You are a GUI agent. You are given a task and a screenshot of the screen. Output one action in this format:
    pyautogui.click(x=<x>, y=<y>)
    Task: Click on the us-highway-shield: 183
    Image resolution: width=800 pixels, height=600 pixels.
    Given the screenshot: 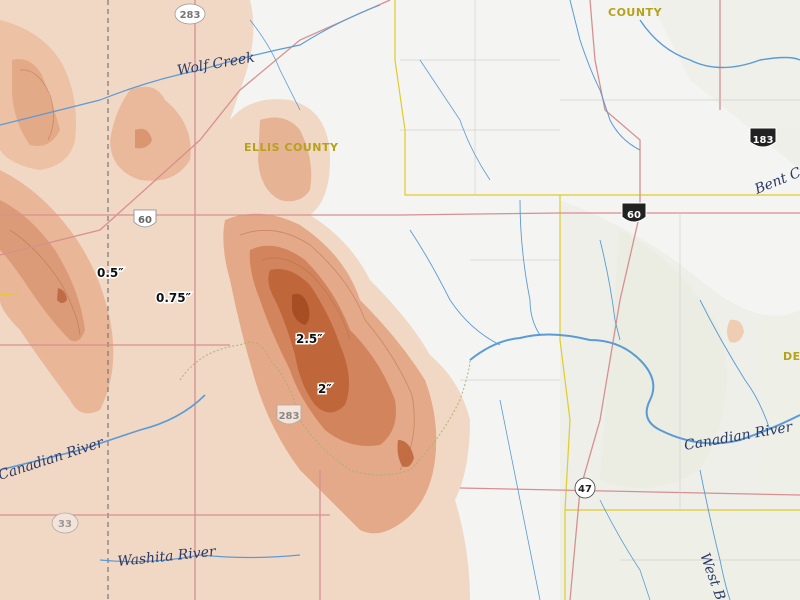 What is the action you would take?
    pyautogui.click(x=763, y=137)
    